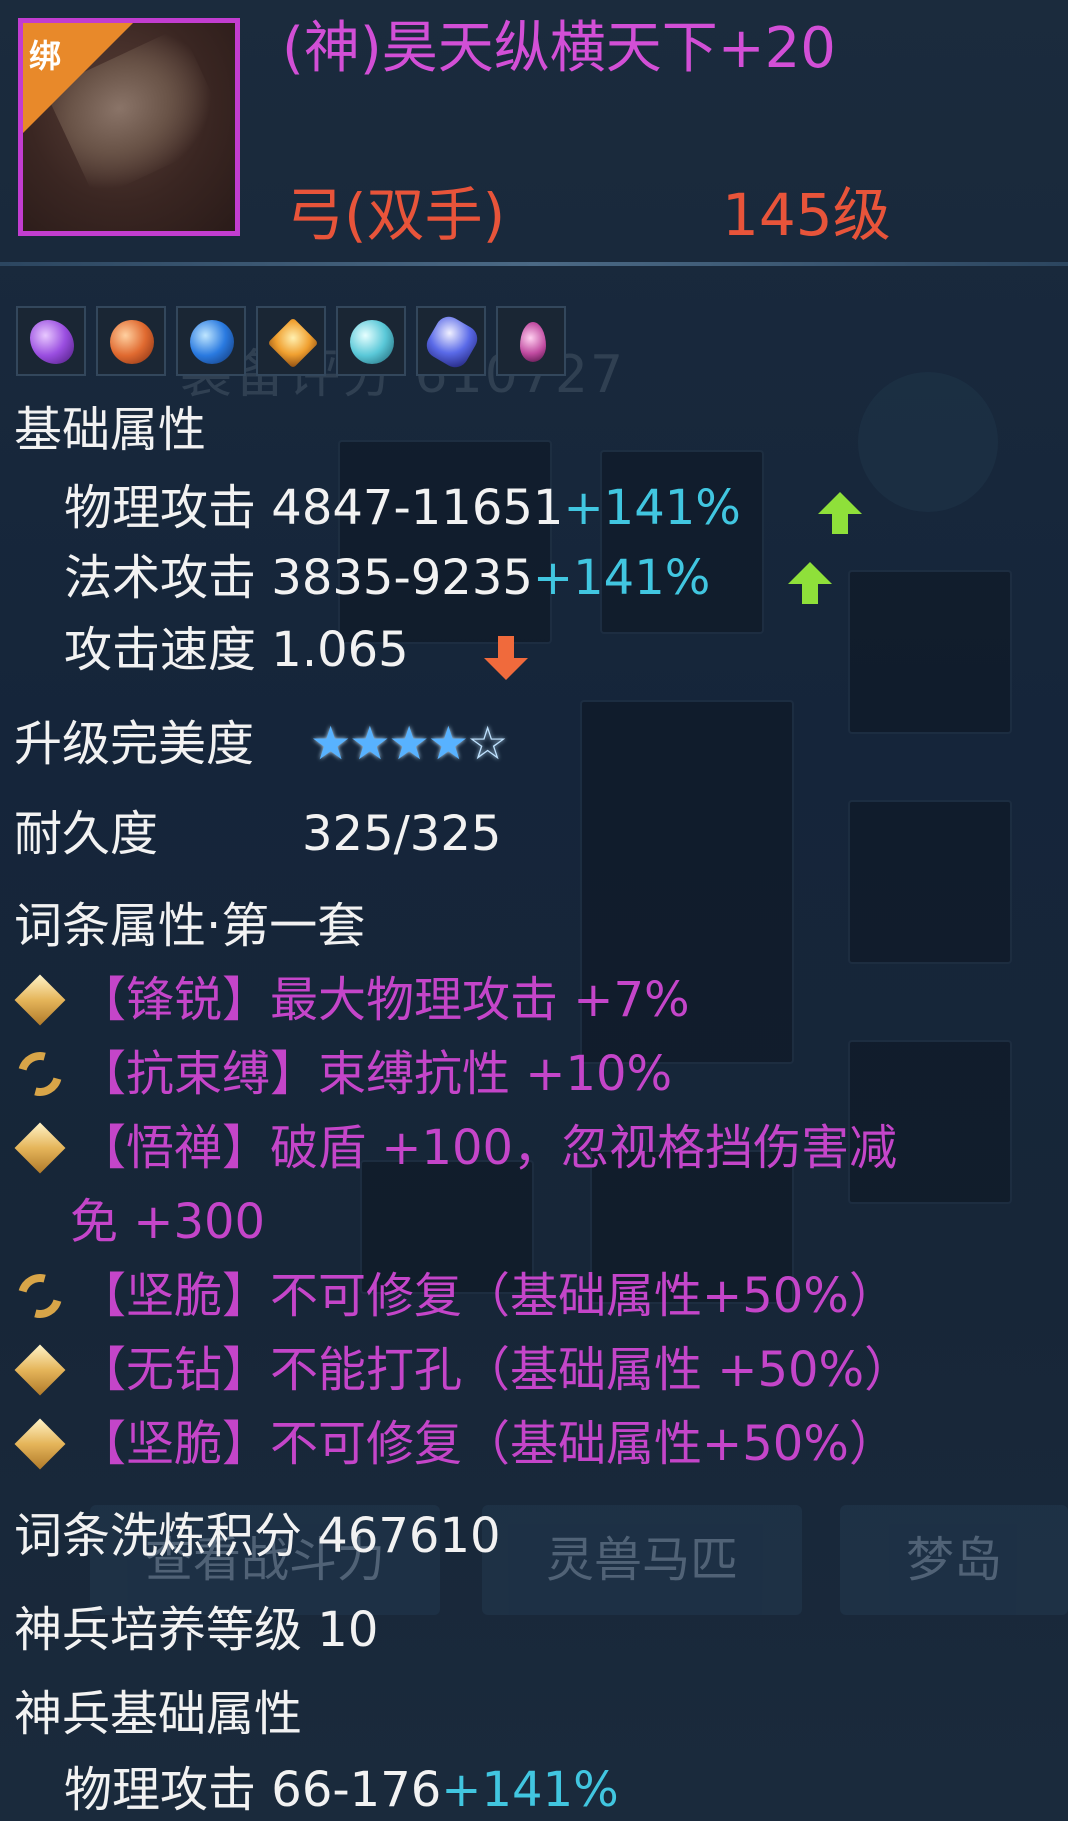  I want to click on durability-value: 325/325, so click(402, 834).